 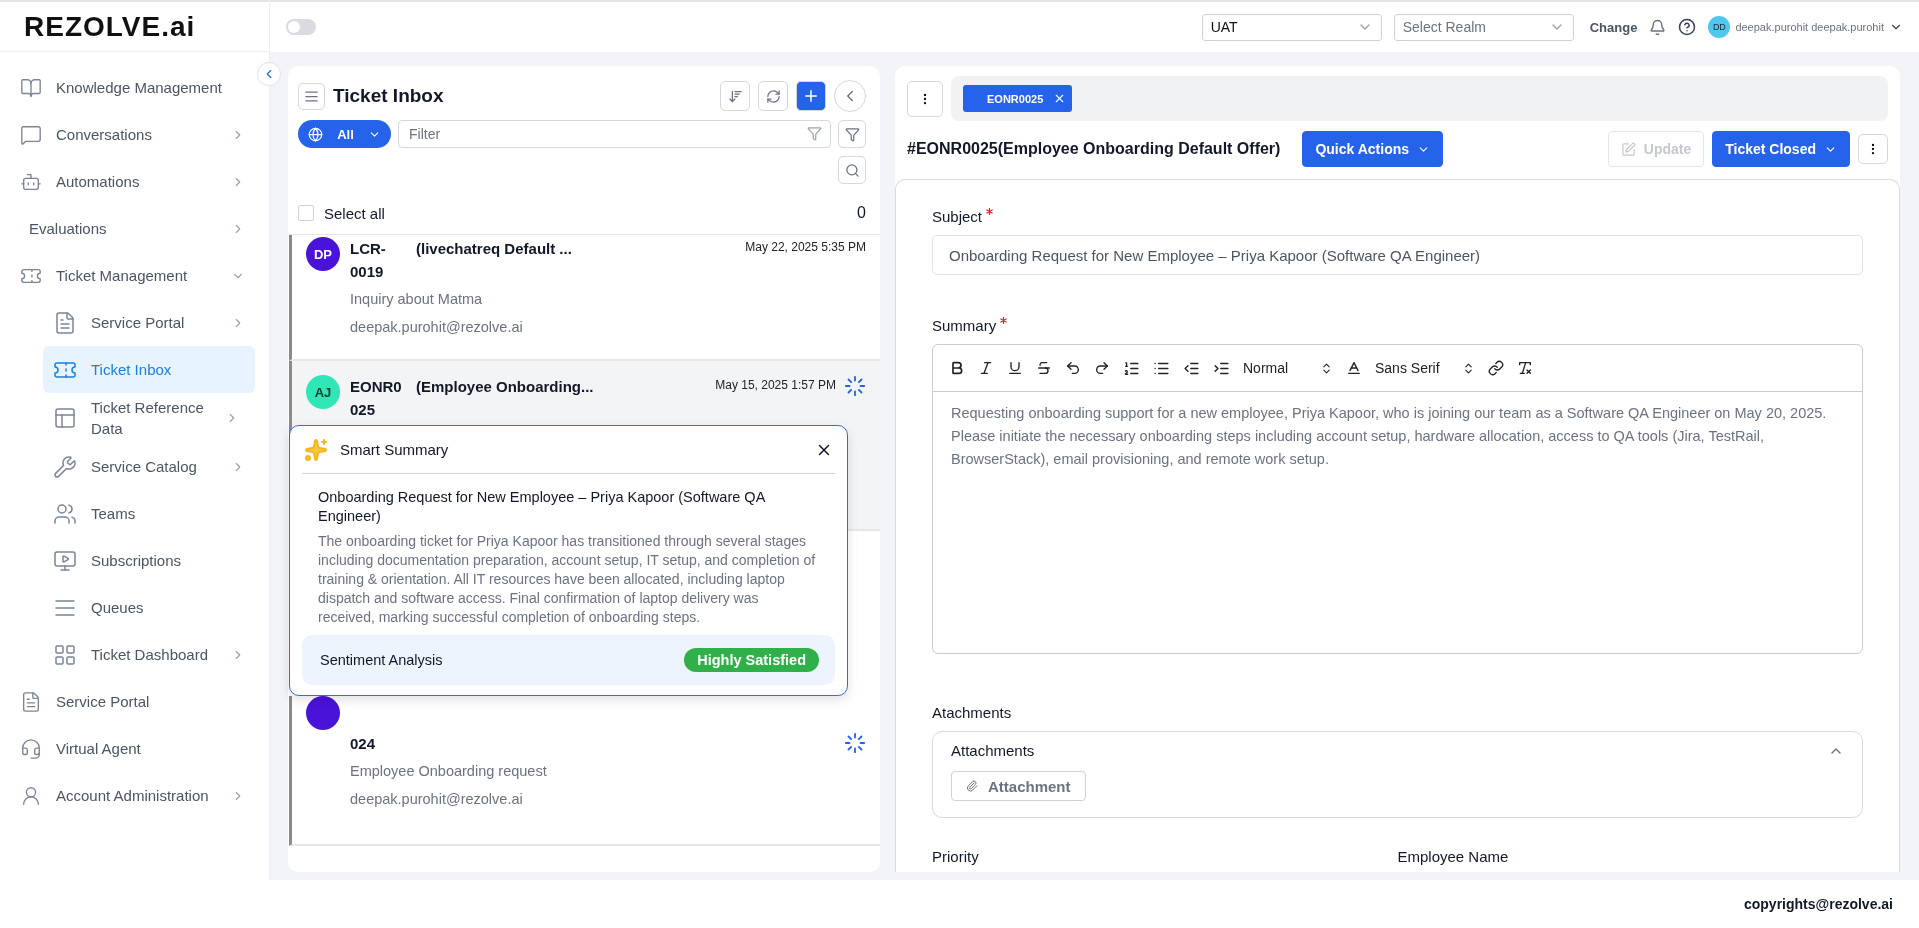 I want to click on sidebar-item: Teams, so click(x=149, y=513).